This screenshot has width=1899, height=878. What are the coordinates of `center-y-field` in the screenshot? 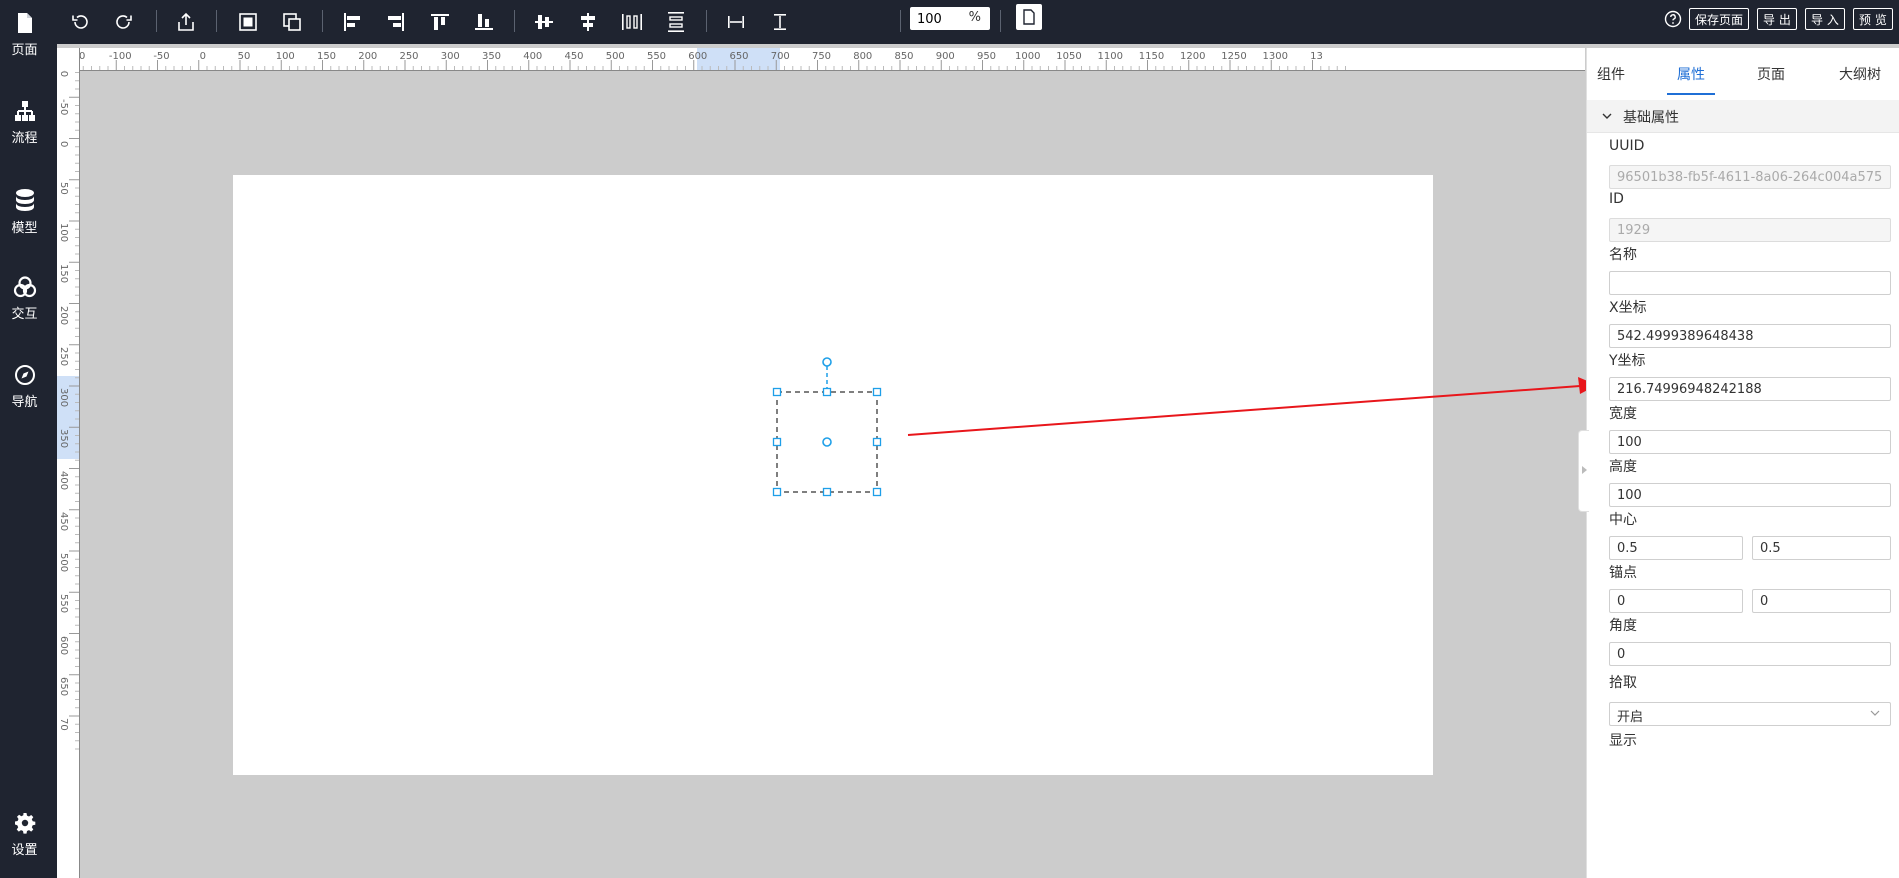 It's located at (1821, 548).